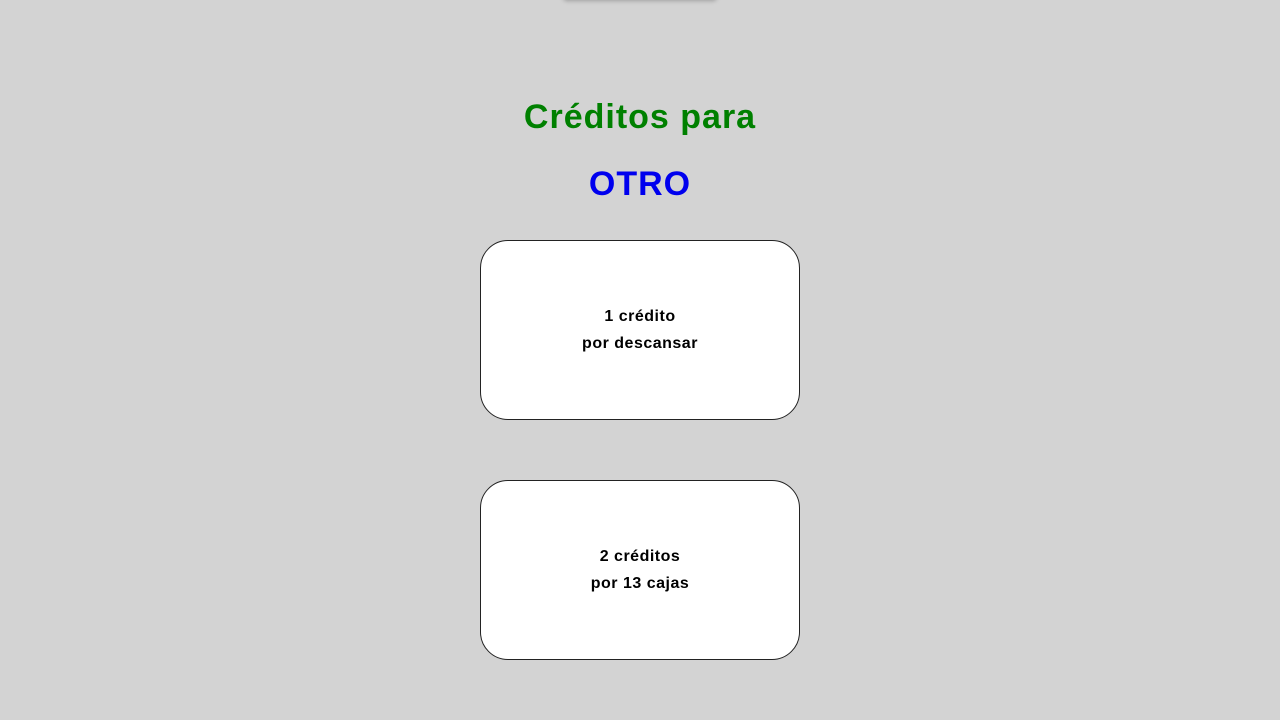  Describe the element at coordinates (640, 583) in the screenshot. I see `credit-option-reason: por 13 cajas` at that location.